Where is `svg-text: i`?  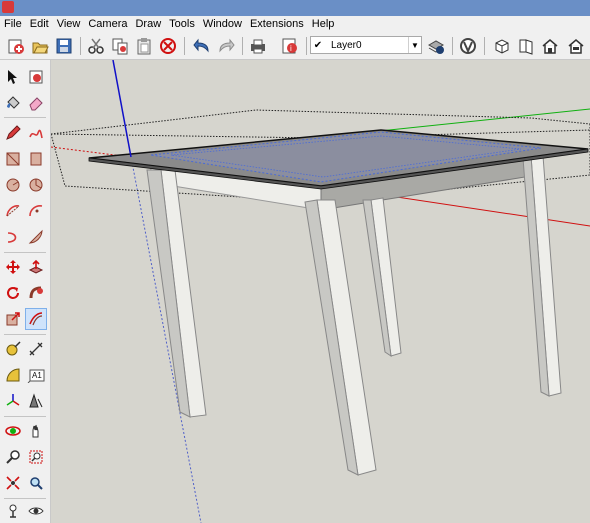 svg-text: i is located at coordinates (291, 48).